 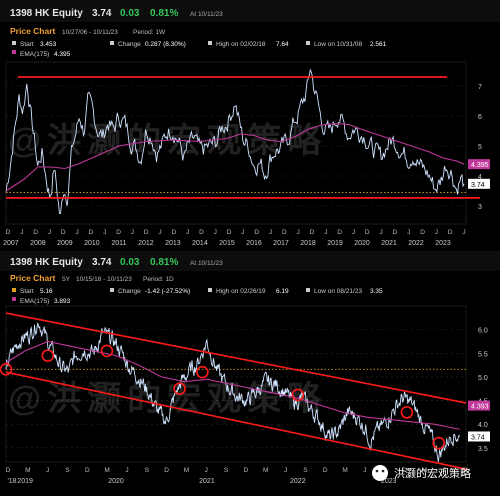 I want to click on panel-2-start-swatch, so click(x=14, y=290).